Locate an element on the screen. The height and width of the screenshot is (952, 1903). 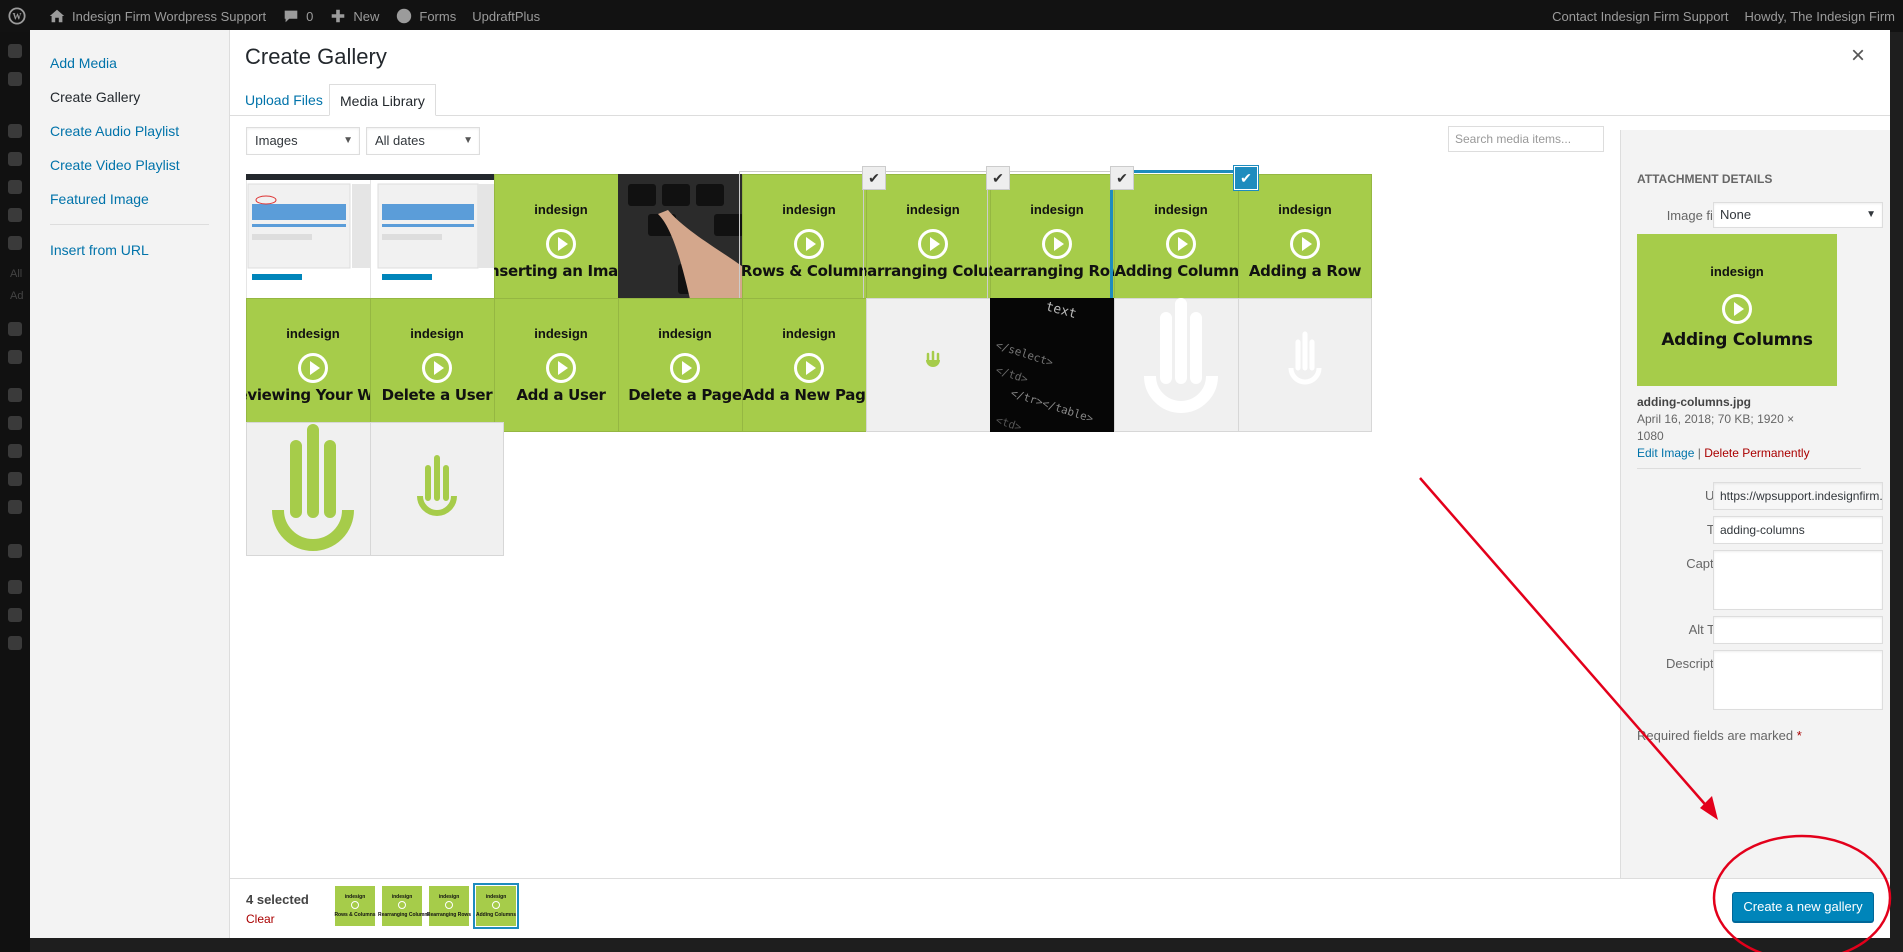
attachment-adding-row: indesign Adding a Row is located at coordinates (1305, 241).